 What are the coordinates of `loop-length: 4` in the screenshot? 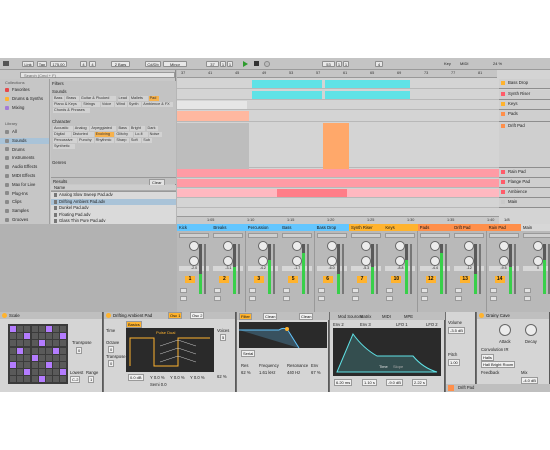 It's located at (379, 64).